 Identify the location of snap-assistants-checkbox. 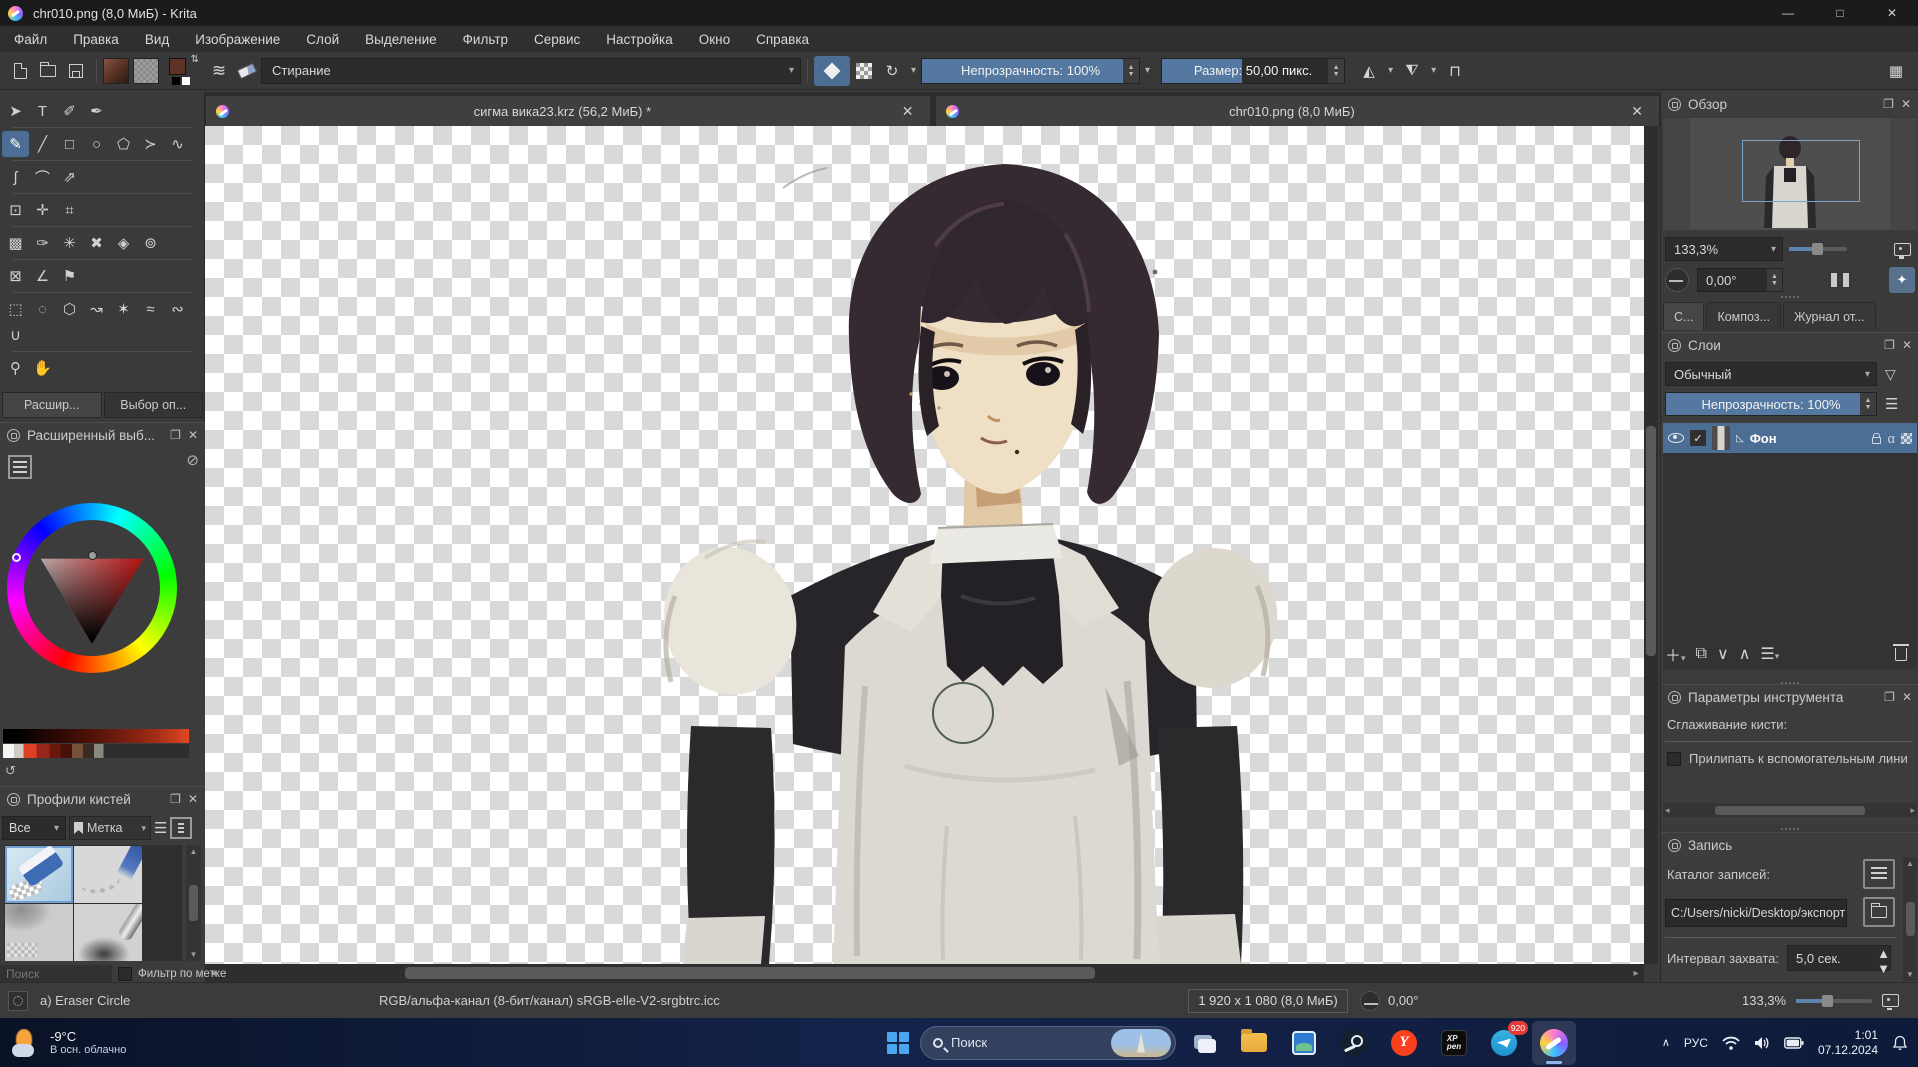
(1674, 758).